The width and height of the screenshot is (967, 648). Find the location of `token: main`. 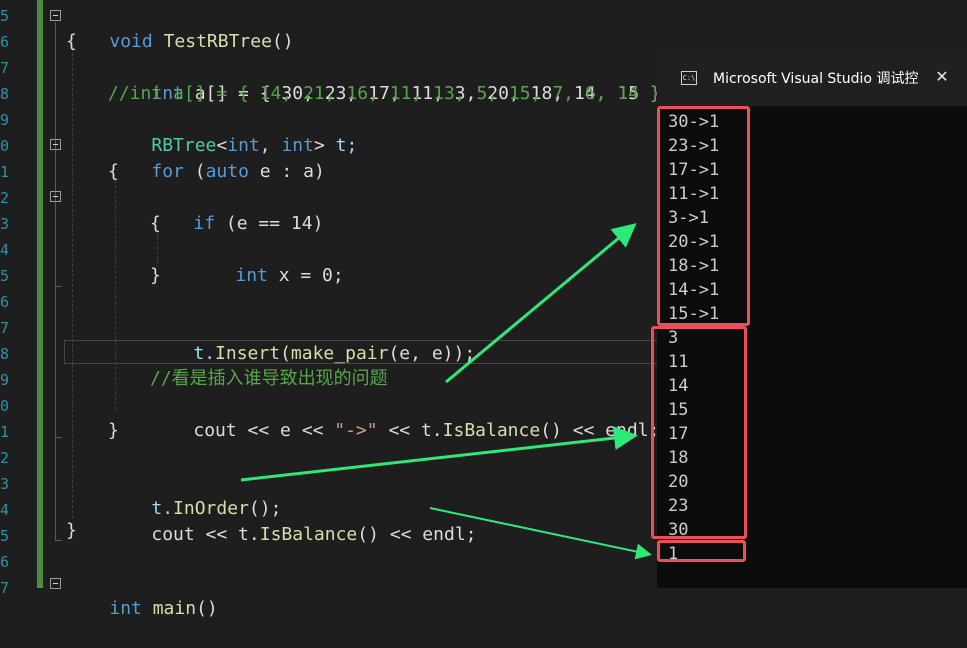

token: main is located at coordinates (169, 608).